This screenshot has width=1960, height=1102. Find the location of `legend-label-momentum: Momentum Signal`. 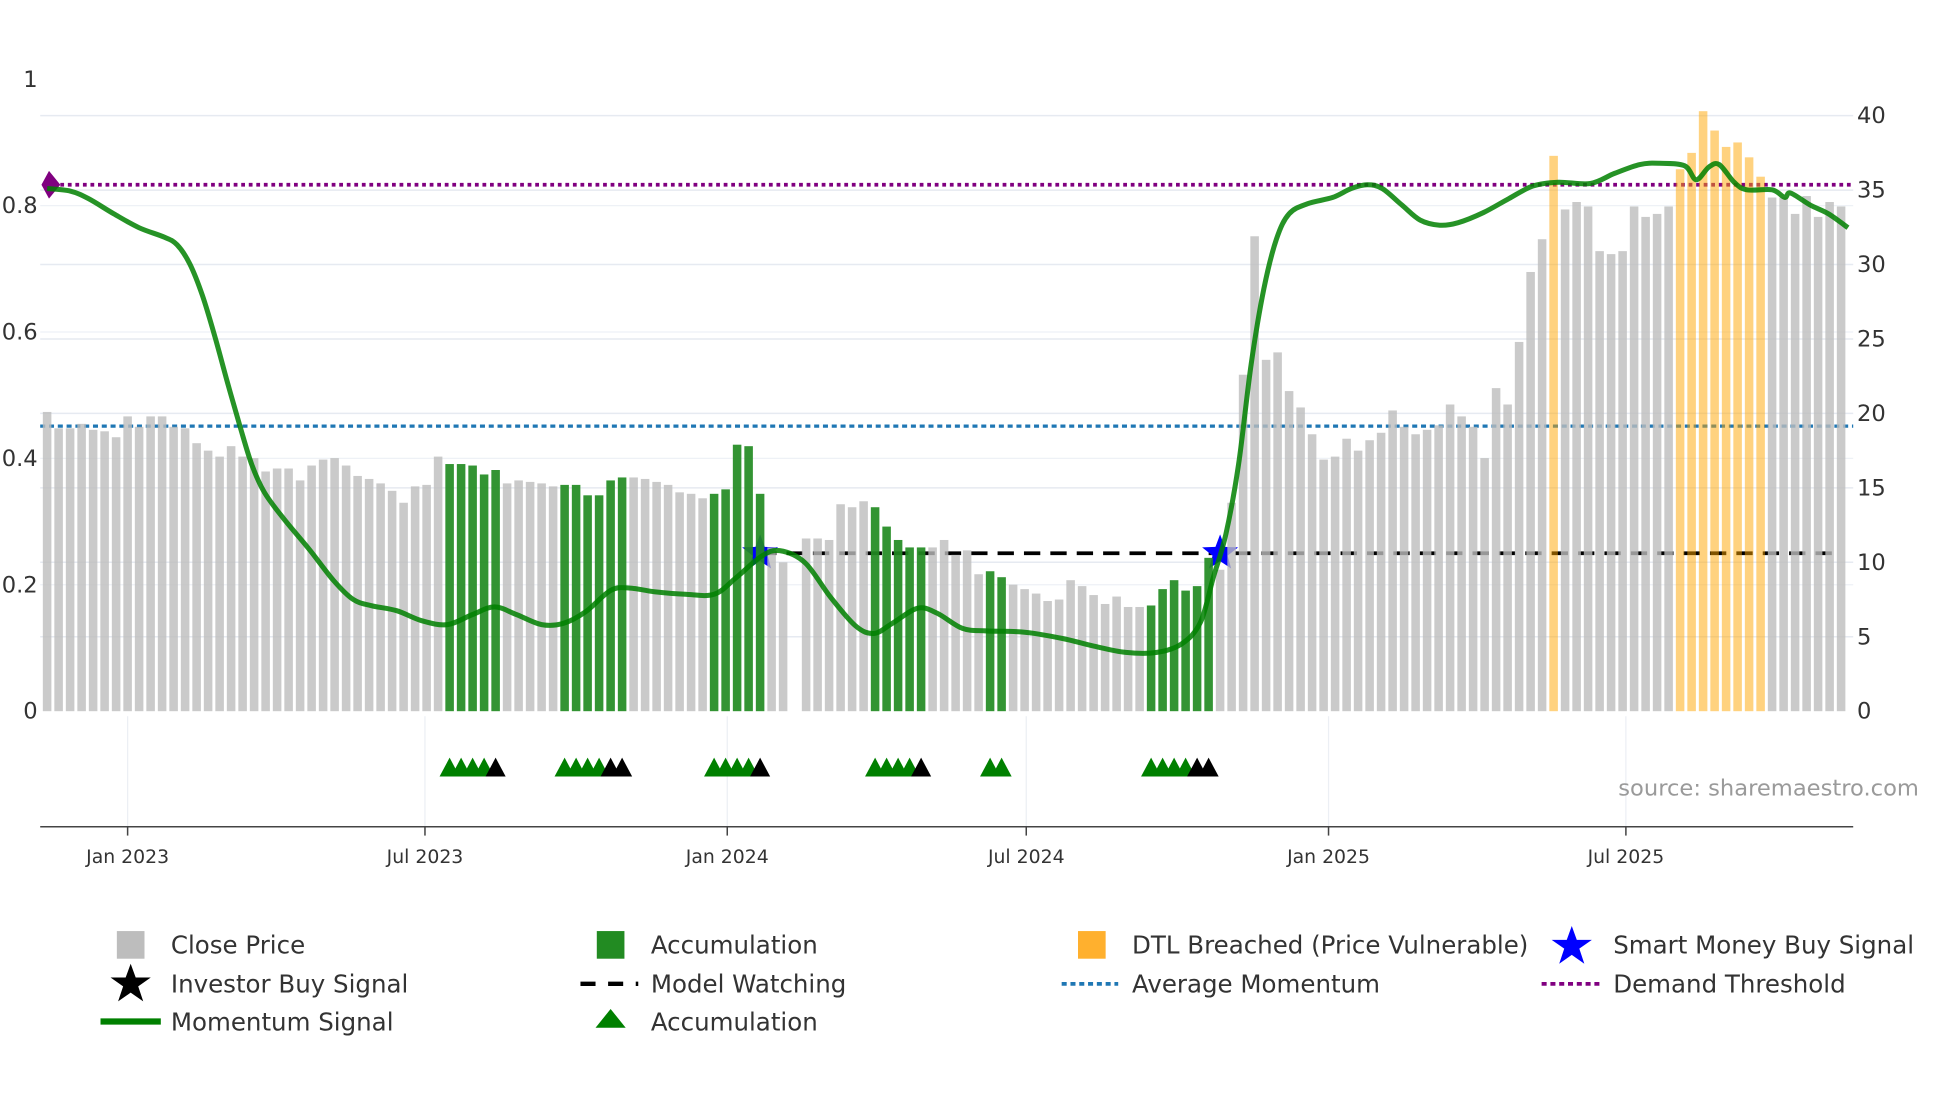

legend-label-momentum: Momentum Signal is located at coordinates (282, 1021).